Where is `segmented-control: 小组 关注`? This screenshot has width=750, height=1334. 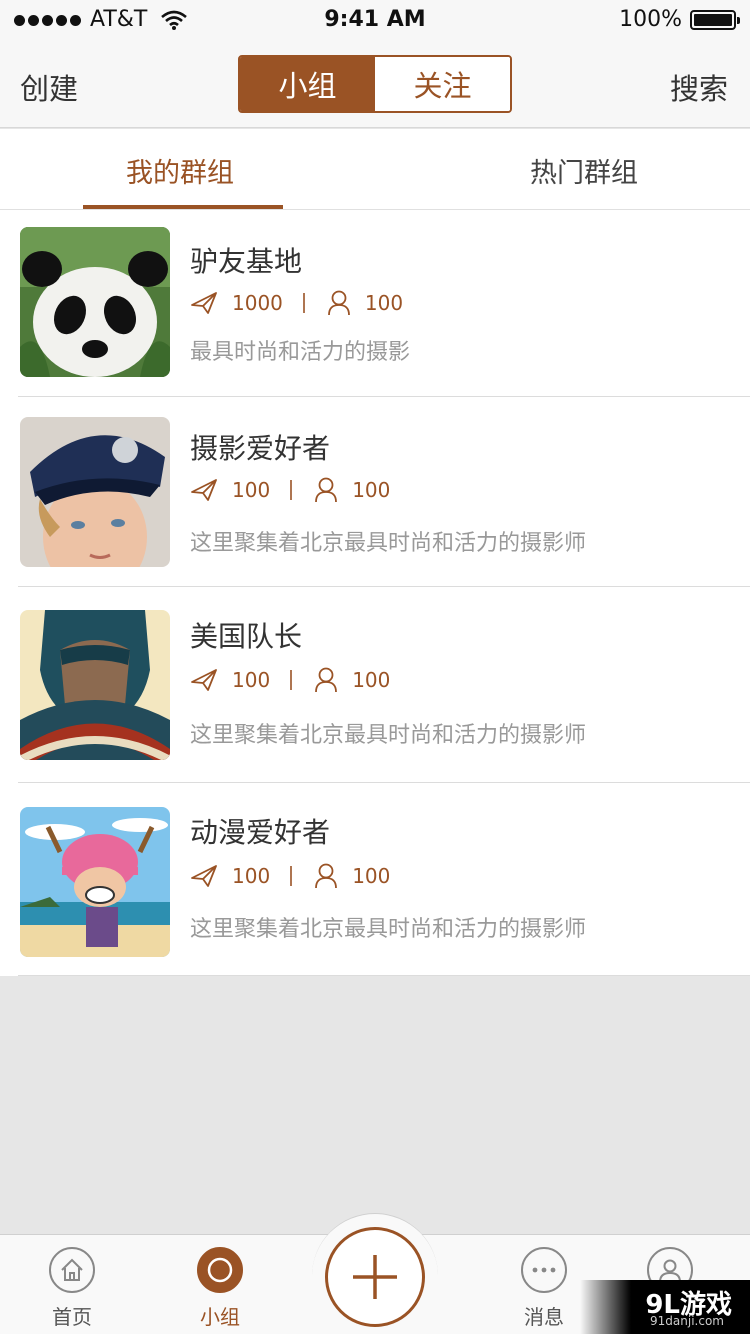 segmented-control: 小组 关注 is located at coordinates (375, 84).